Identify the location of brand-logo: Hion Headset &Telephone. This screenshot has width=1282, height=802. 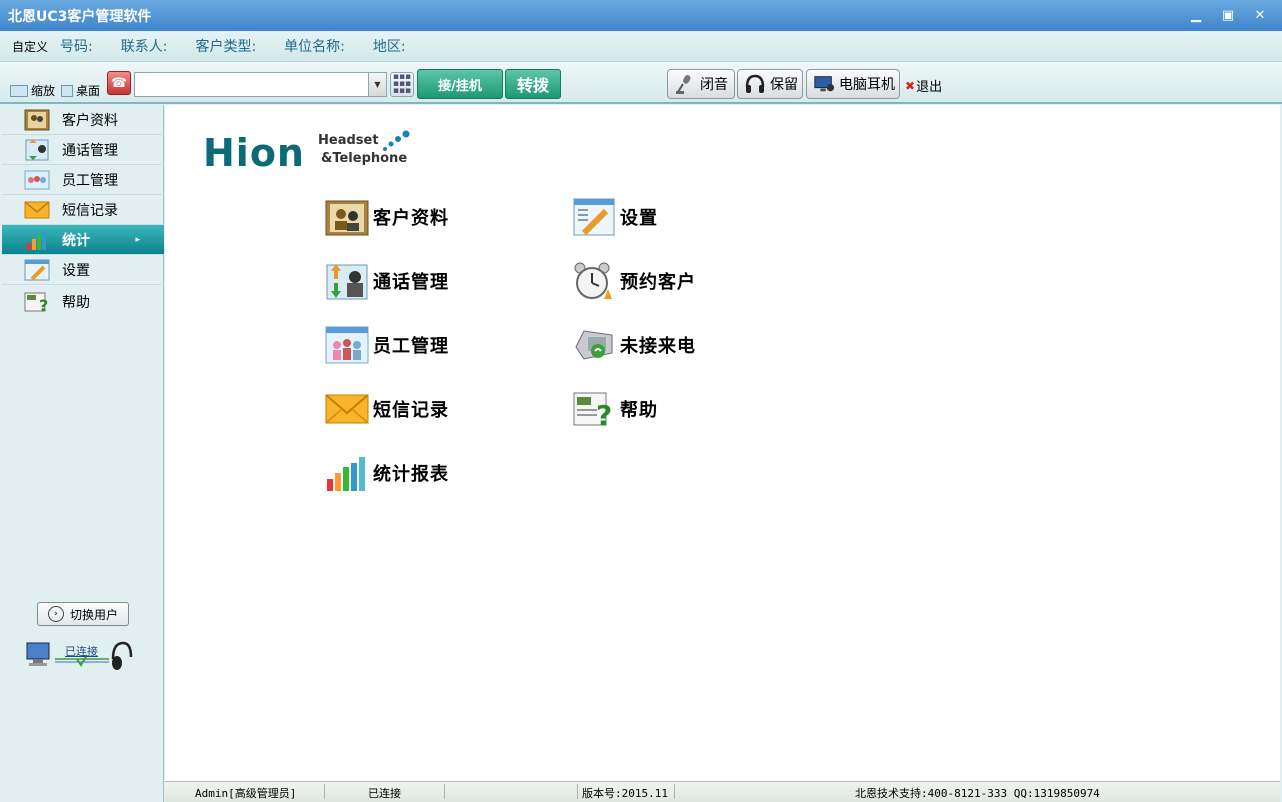
(308, 154).